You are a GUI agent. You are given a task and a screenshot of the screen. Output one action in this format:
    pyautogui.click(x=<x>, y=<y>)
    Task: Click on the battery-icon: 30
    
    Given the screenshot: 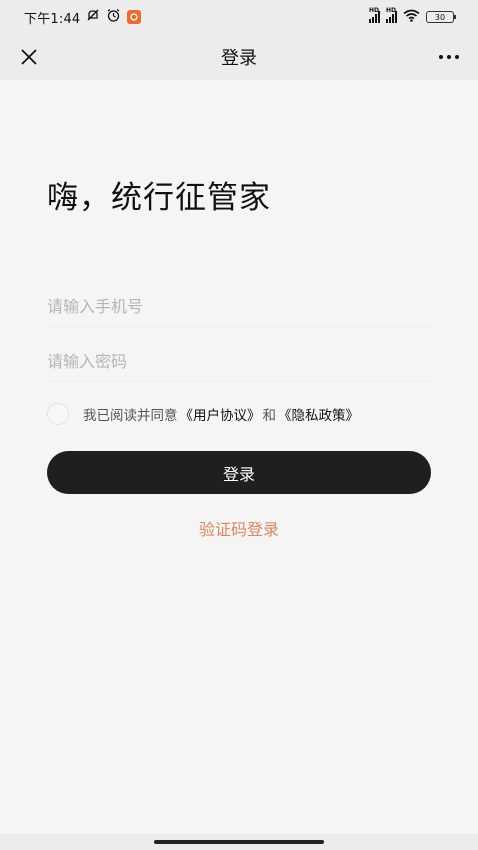 What is the action you would take?
    pyautogui.click(x=441, y=17)
    